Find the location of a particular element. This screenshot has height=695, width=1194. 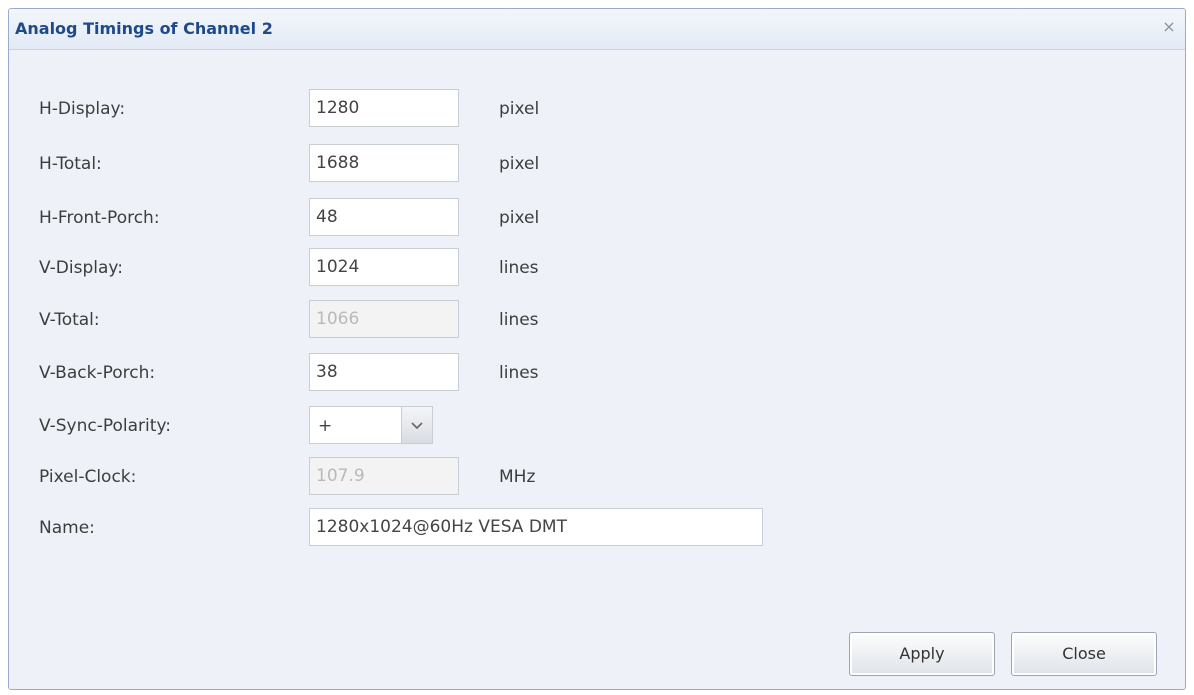

close-icon: × is located at coordinates (1169, 27).